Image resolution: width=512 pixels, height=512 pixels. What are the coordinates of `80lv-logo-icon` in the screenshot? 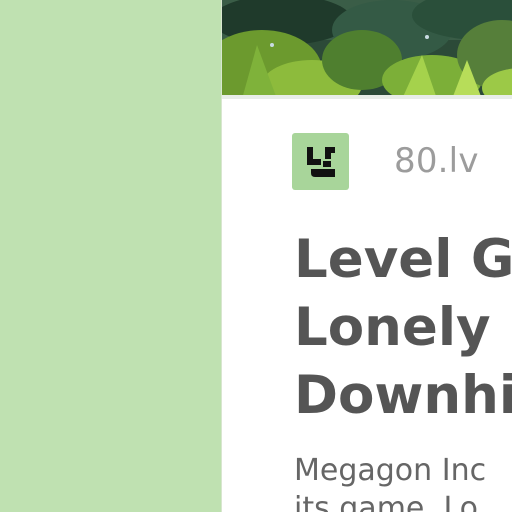 It's located at (320, 161).